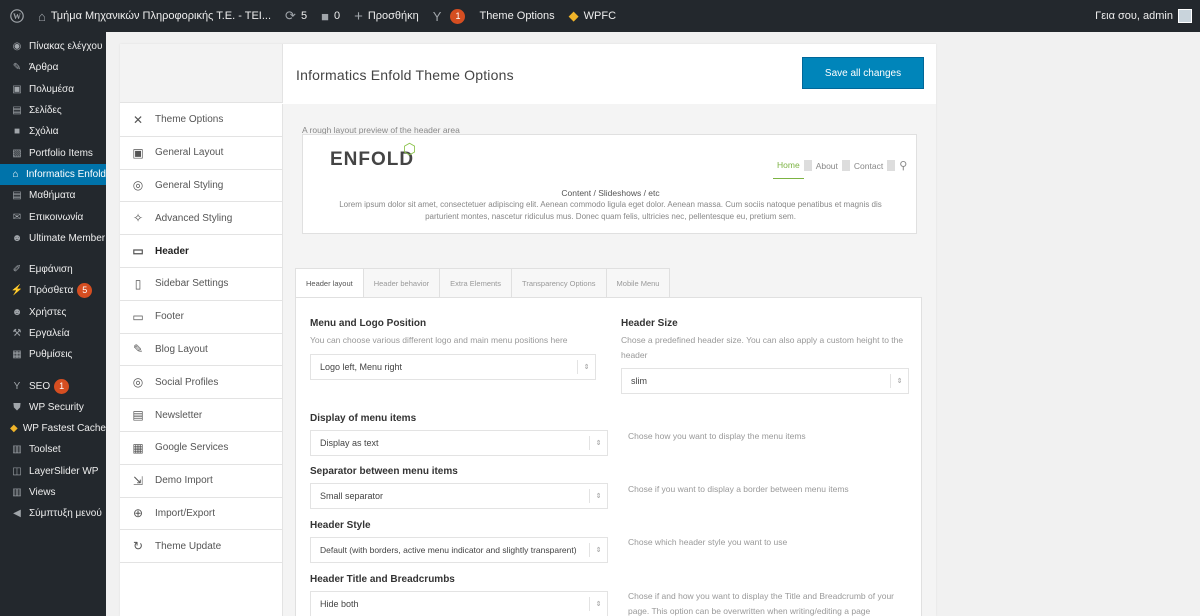  I want to click on updates-link: ⟳ 5, so click(296, 16).